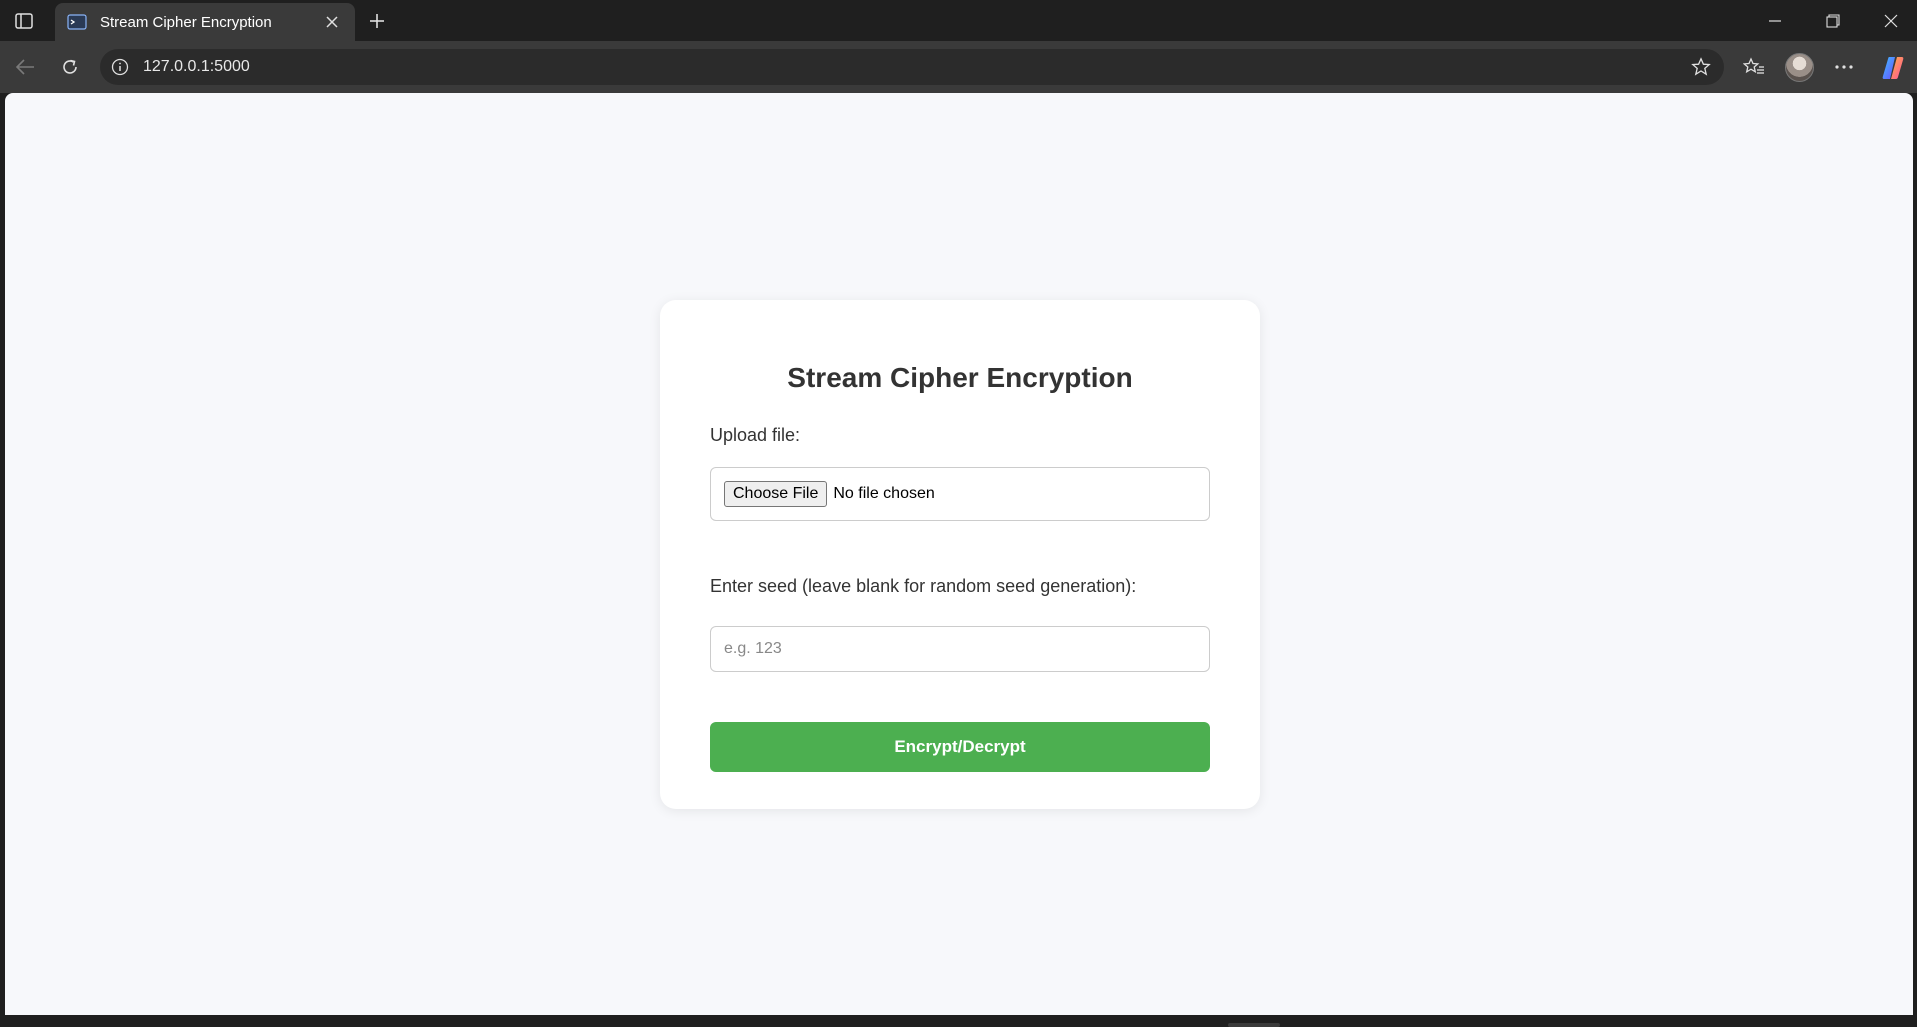  Describe the element at coordinates (1892, 67) in the screenshot. I see `copilot-icon` at that location.